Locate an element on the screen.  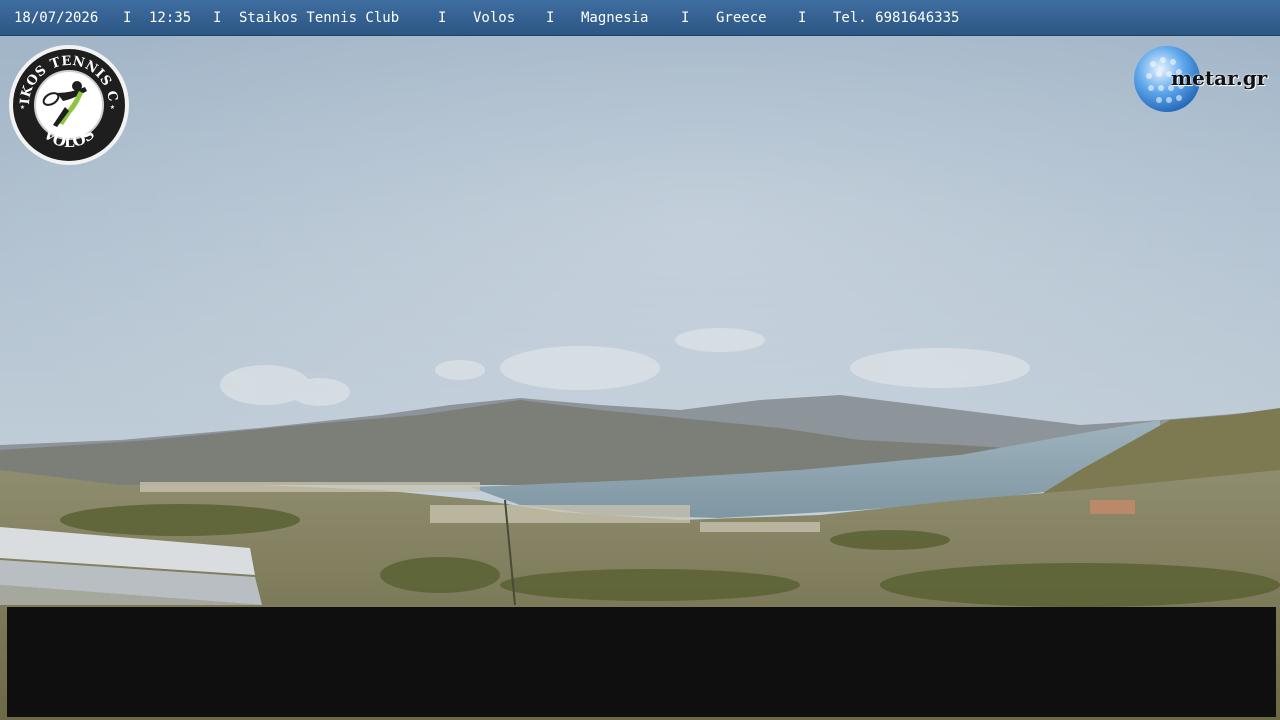
region-text: Magnesia is located at coordinates (615, 18).